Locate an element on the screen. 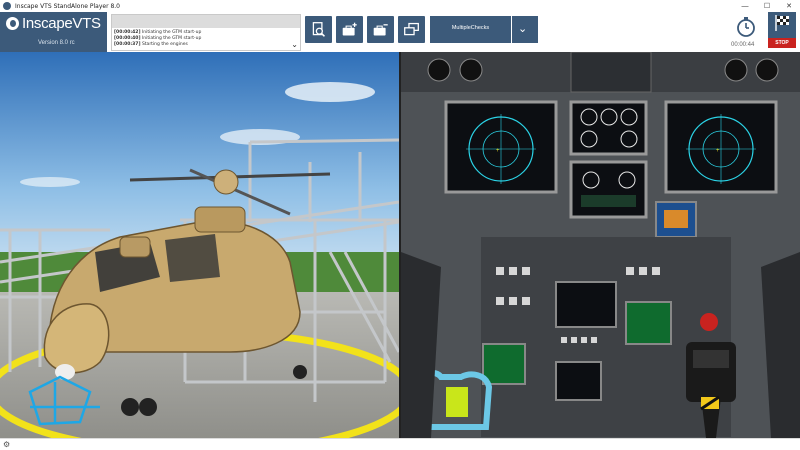 The width and height of the screenshot is (800, 450). status-bar: ⚙ is located at coordinates (400, 444).